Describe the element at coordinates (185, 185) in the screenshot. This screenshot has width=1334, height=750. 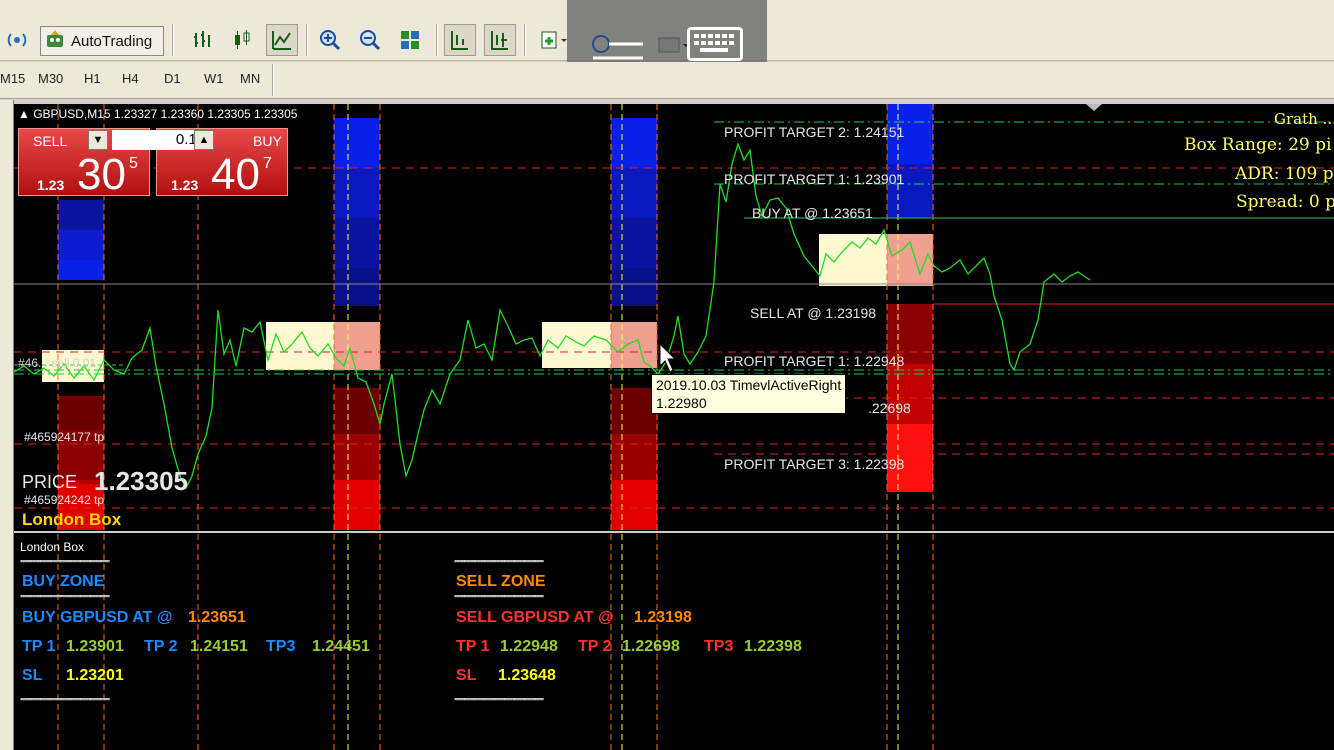
I see `buy-price-prefix: 1.23` at that location.